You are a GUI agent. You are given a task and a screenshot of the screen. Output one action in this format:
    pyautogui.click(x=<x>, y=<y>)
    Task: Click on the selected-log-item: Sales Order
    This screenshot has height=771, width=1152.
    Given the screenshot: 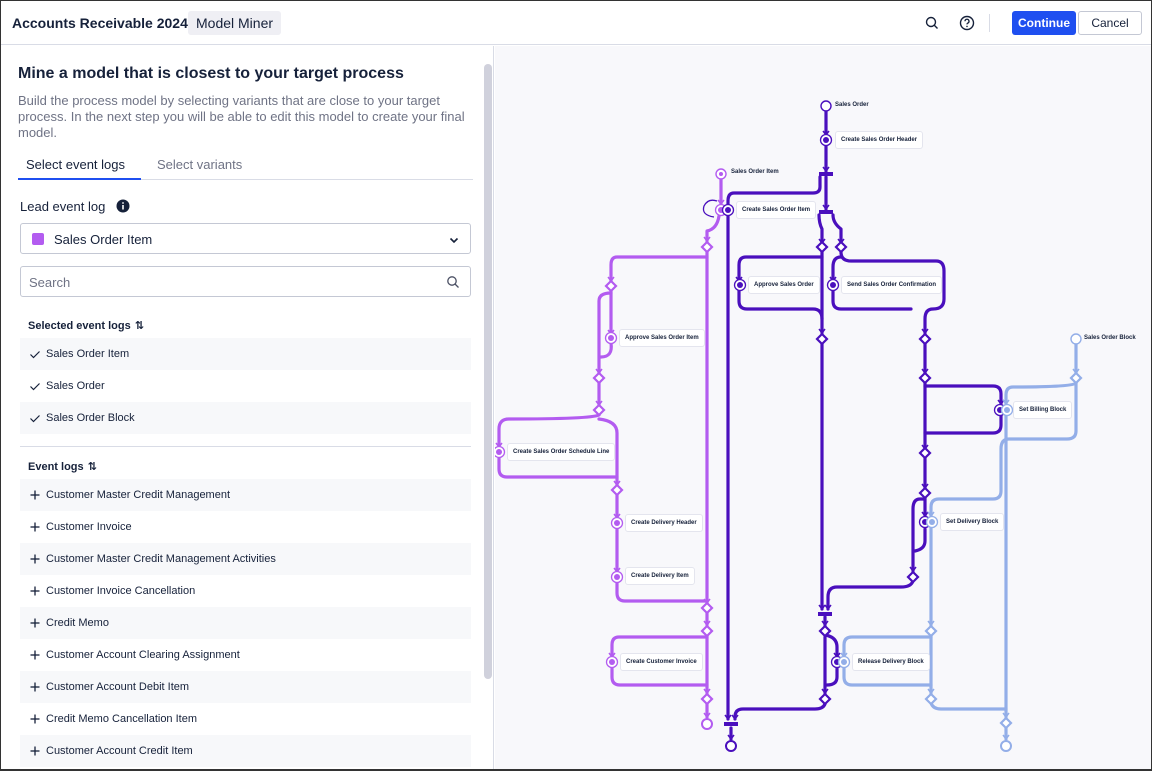 What is the action you would take?
    pyautogui.click(x=245, y=386)
    